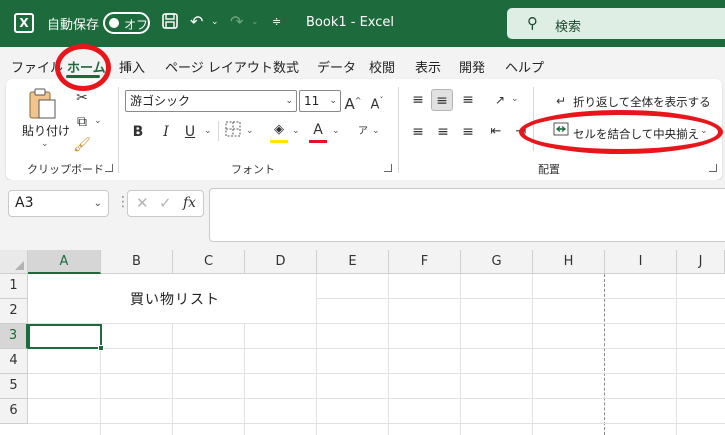 This screenshot has width=725, height=435. I want to click on row-header-4: 4, so click(14, 361).